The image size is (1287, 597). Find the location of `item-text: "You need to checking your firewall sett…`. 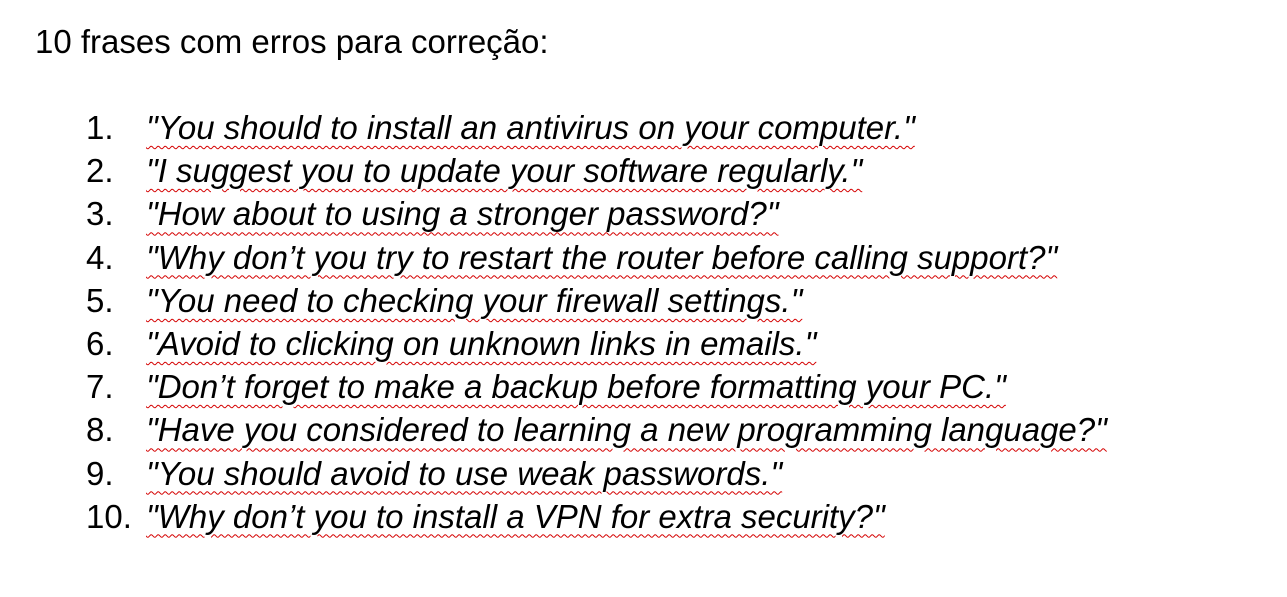

item-text: "You need to checking your firewall sett… is located at coordinates (474, 300).